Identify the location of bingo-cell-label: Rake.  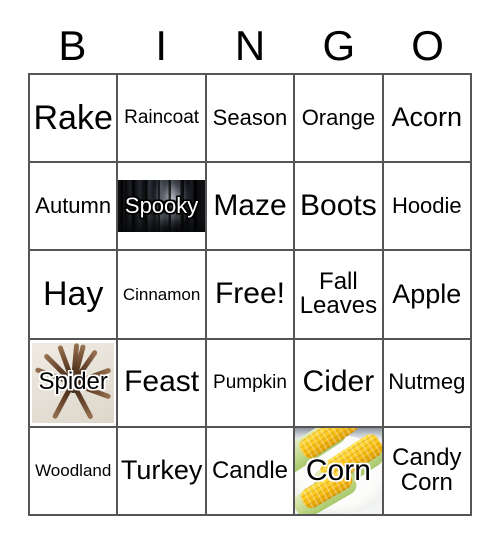
(73, 117).